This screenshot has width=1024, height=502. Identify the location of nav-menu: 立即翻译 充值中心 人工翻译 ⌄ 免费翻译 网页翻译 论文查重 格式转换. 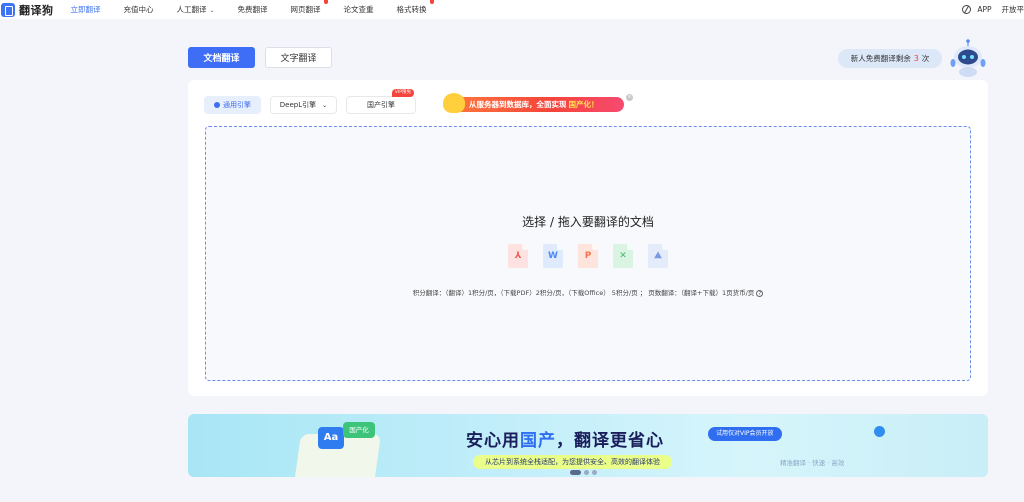
(260, 9).